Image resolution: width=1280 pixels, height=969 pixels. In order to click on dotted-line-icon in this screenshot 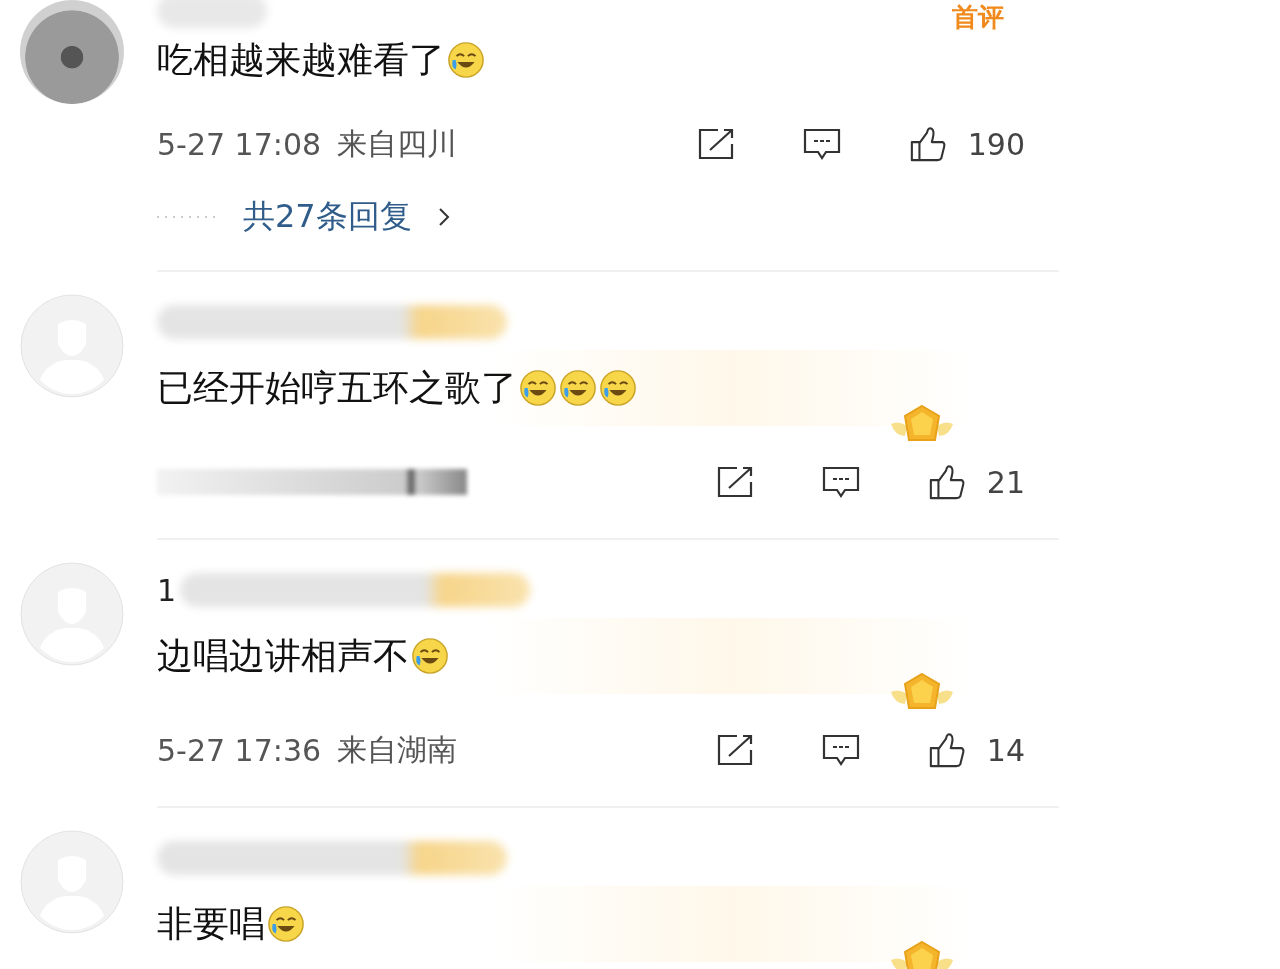, I will do `click(187, 217)`.